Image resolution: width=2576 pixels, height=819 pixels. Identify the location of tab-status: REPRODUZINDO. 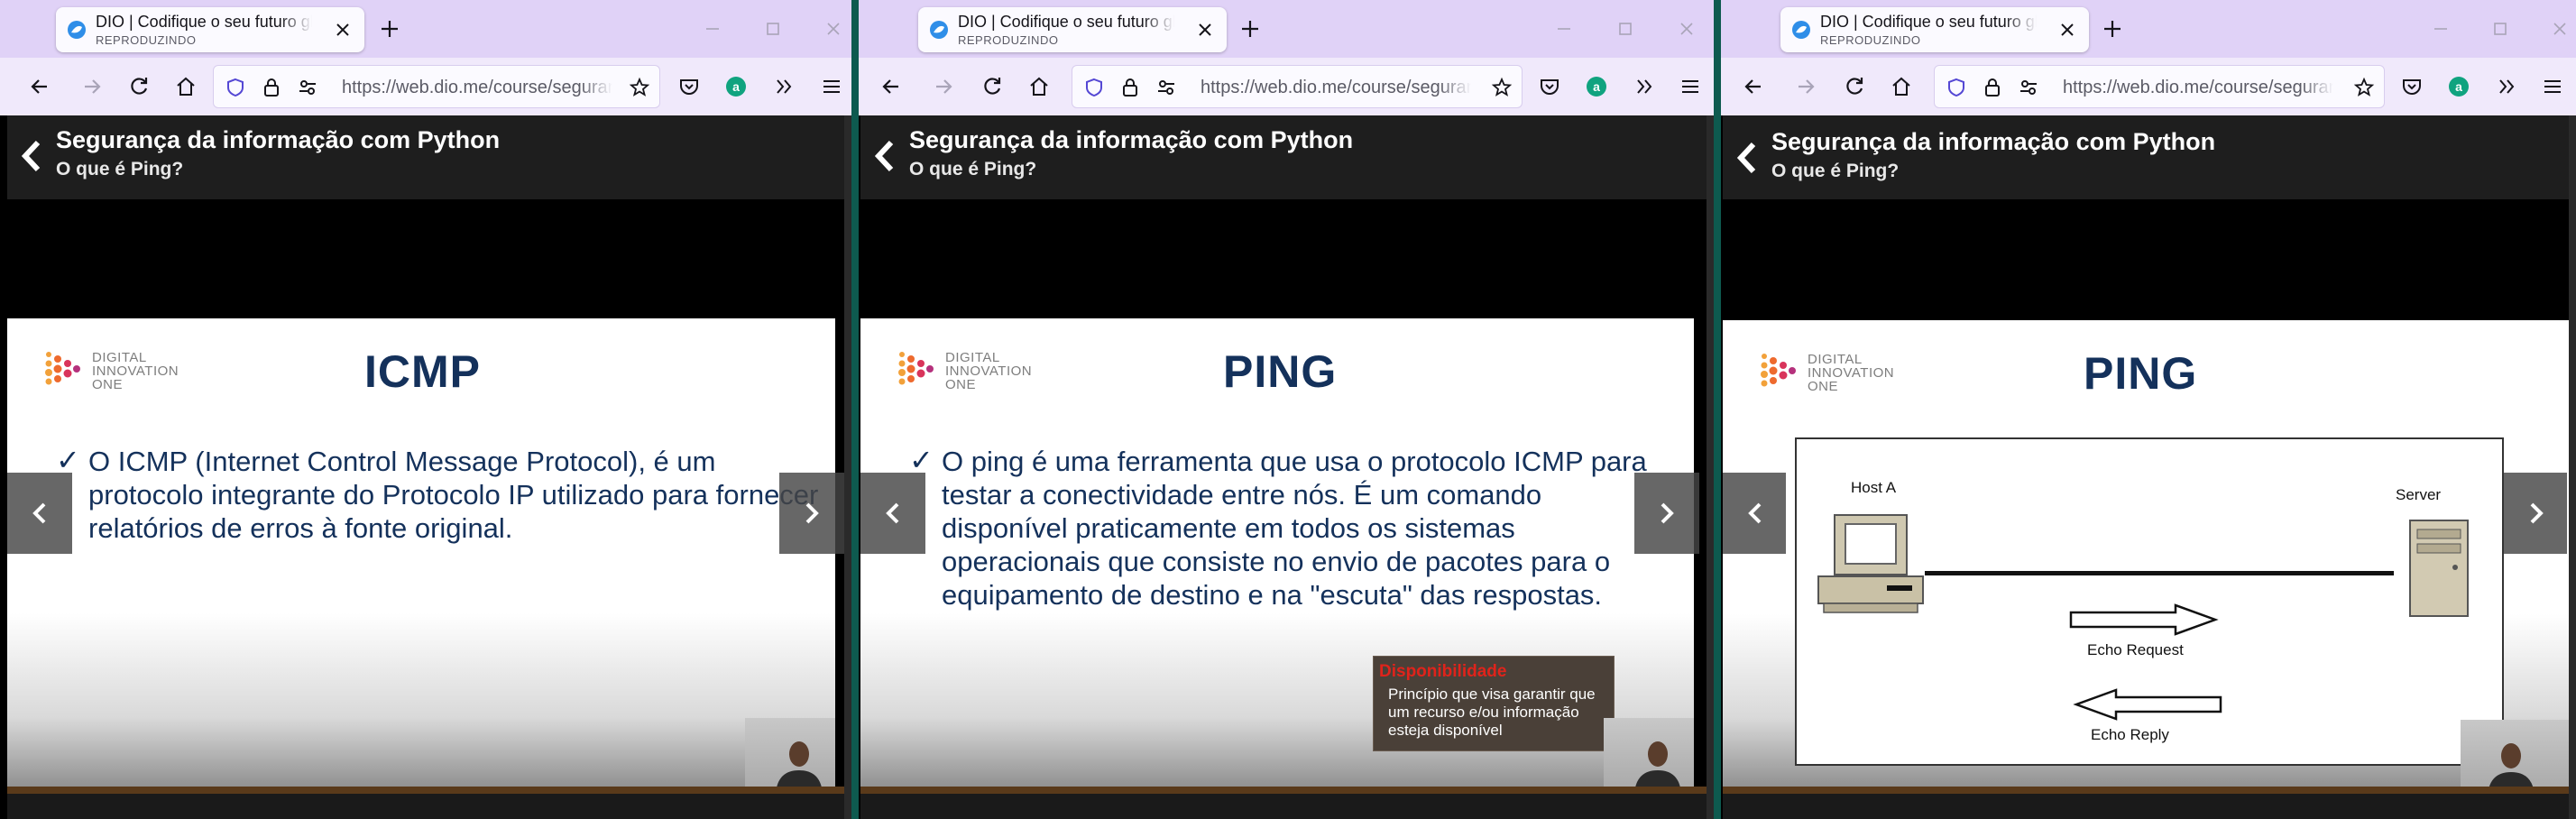
(1008, 40).